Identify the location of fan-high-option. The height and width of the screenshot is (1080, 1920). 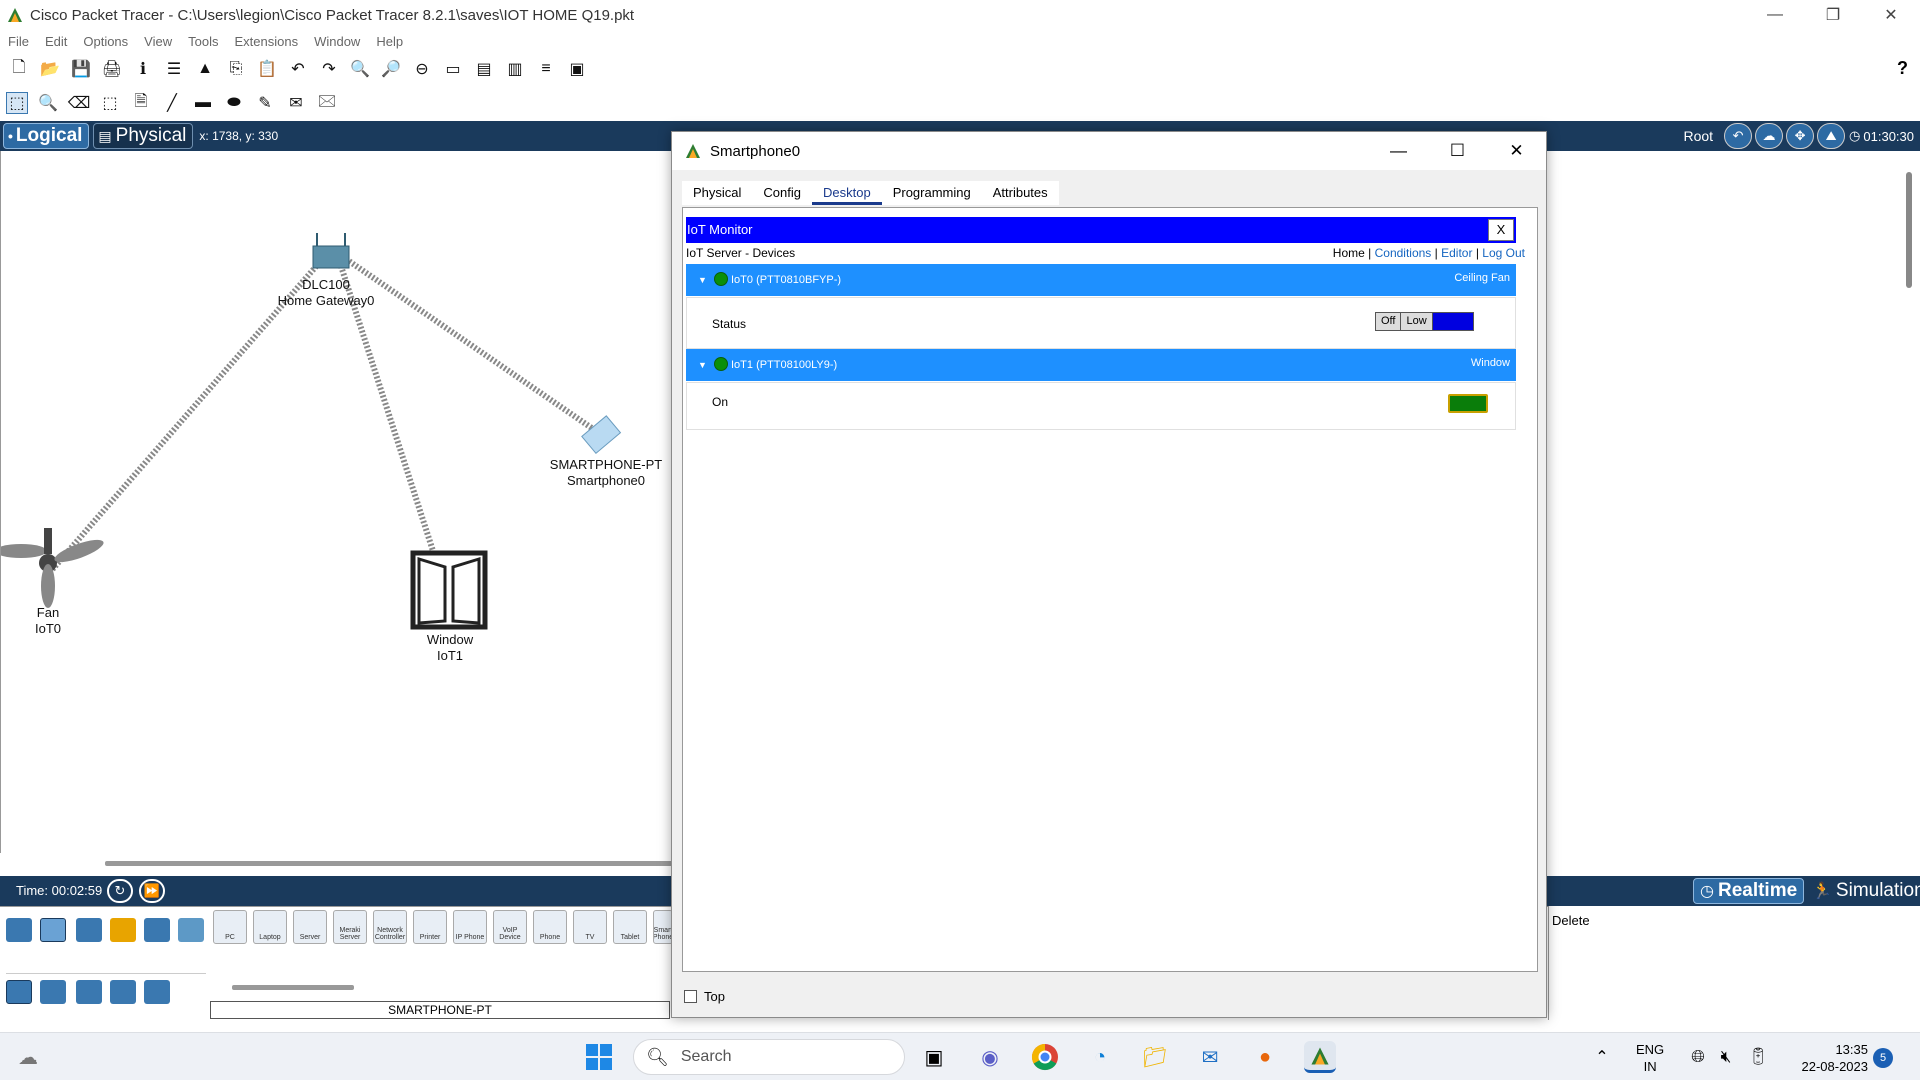
(1452, 321).